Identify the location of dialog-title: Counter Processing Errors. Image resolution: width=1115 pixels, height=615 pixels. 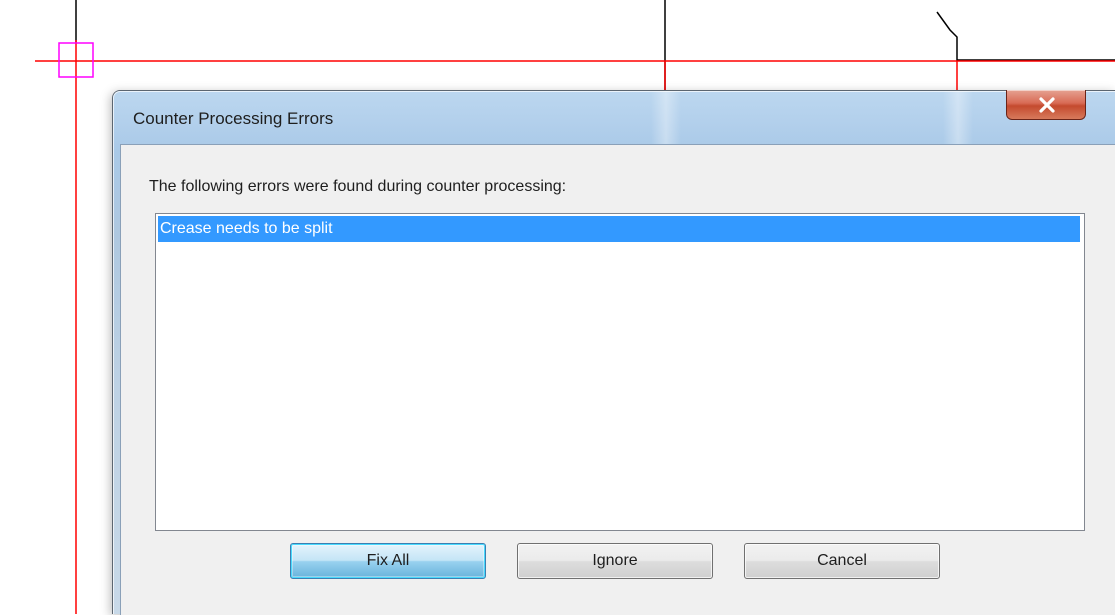
(233, 118).